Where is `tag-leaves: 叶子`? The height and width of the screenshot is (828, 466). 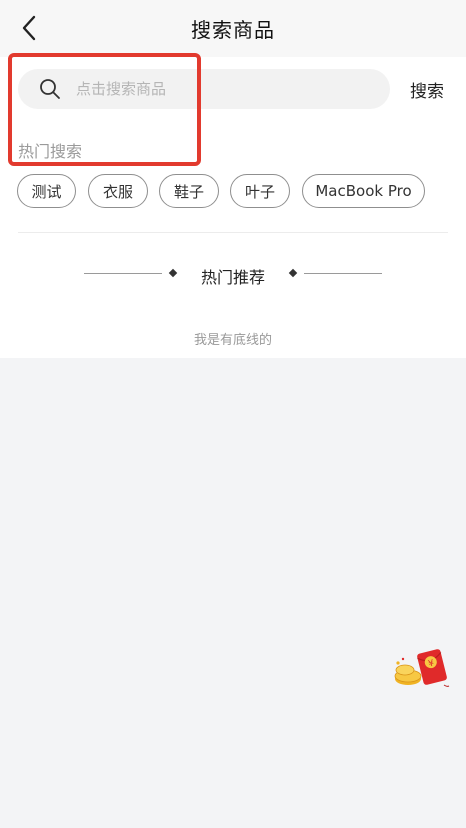
tag-leaves: 叶子 is located at coordinates (260, 191).